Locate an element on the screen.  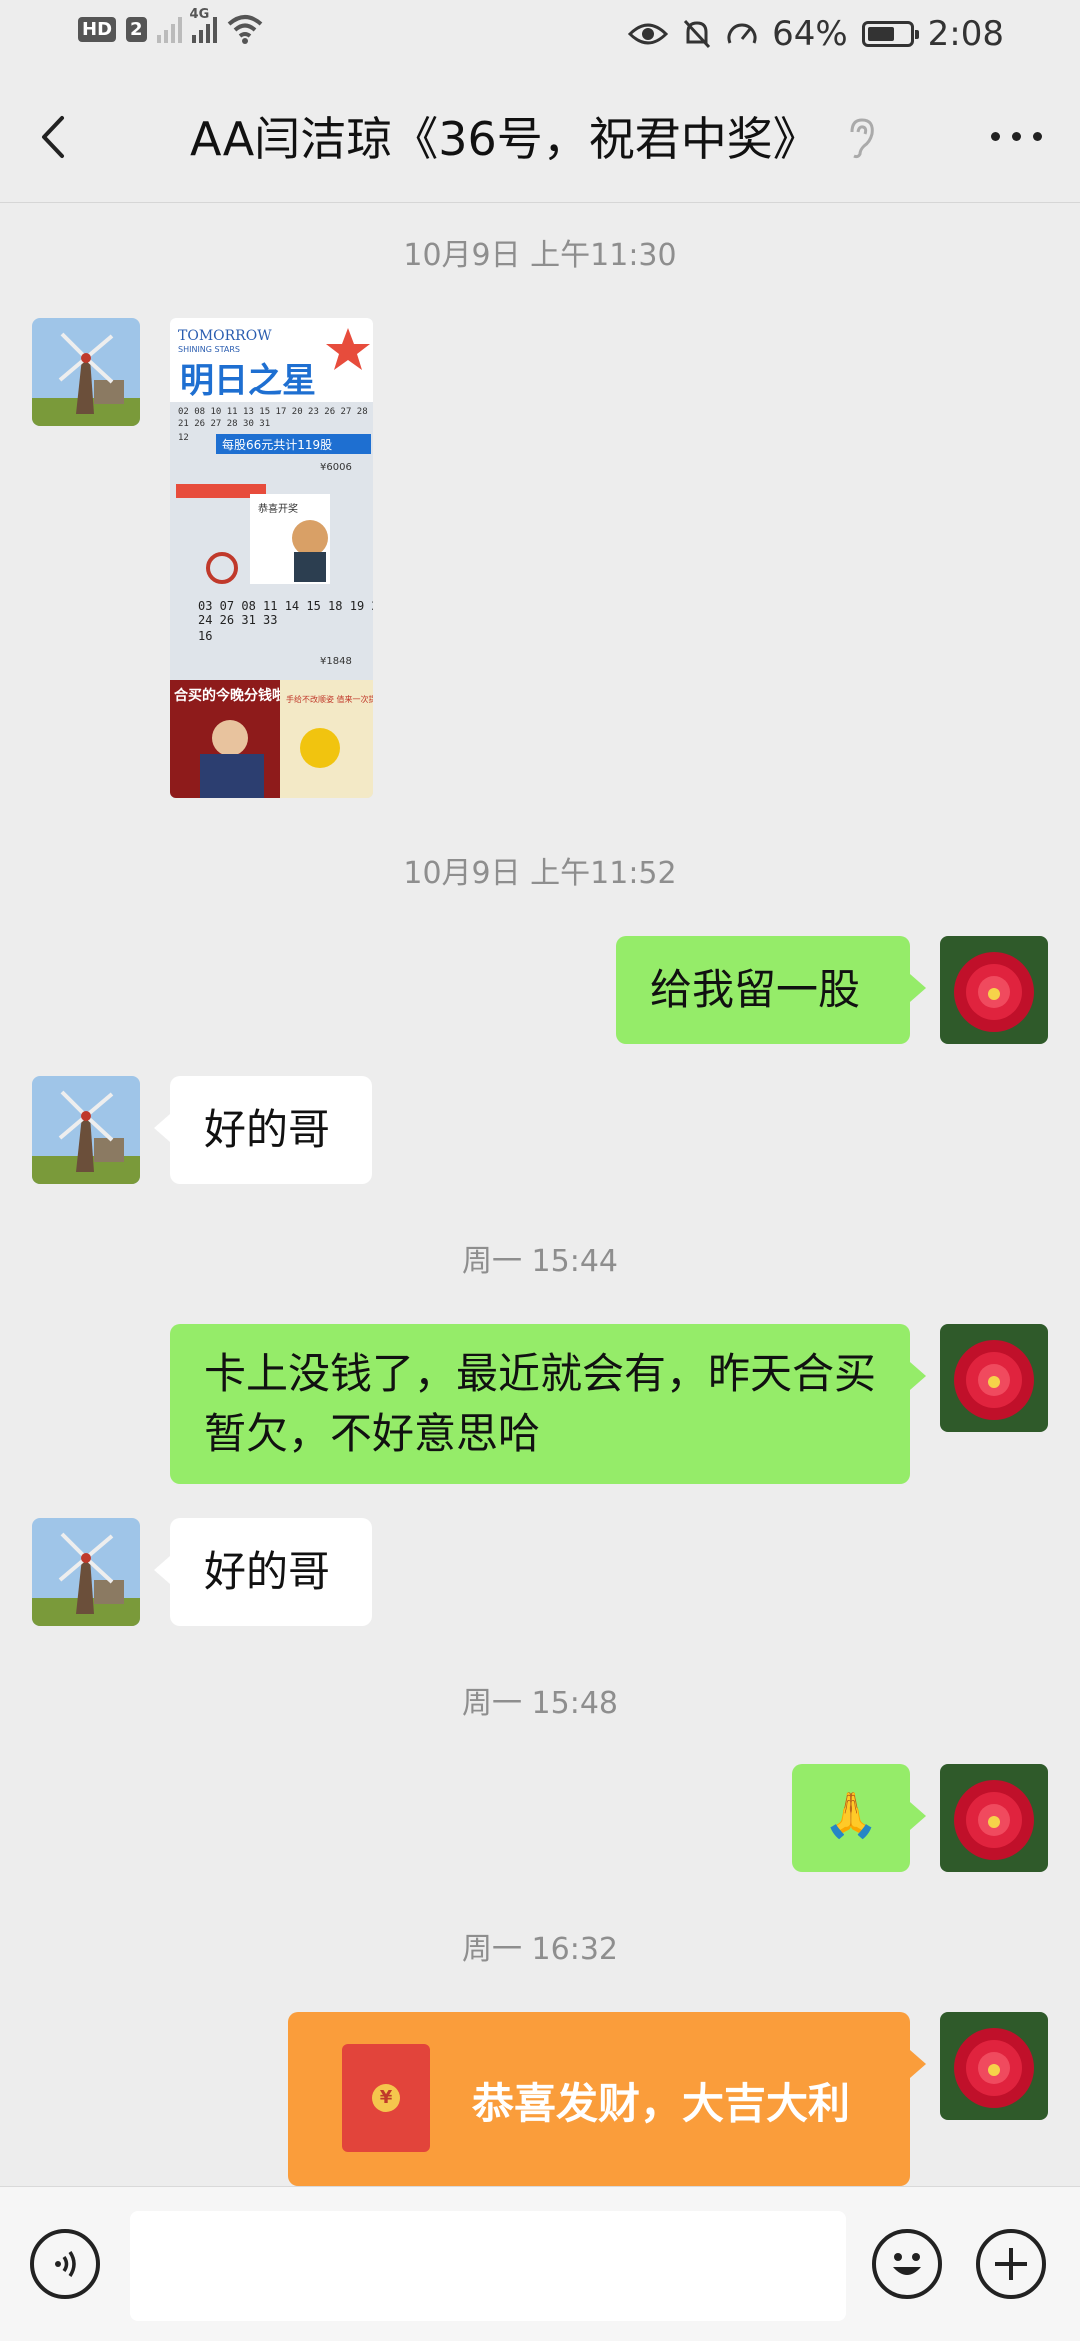
red-packet-icon: ¥ is located at coordinates (386, 2098).